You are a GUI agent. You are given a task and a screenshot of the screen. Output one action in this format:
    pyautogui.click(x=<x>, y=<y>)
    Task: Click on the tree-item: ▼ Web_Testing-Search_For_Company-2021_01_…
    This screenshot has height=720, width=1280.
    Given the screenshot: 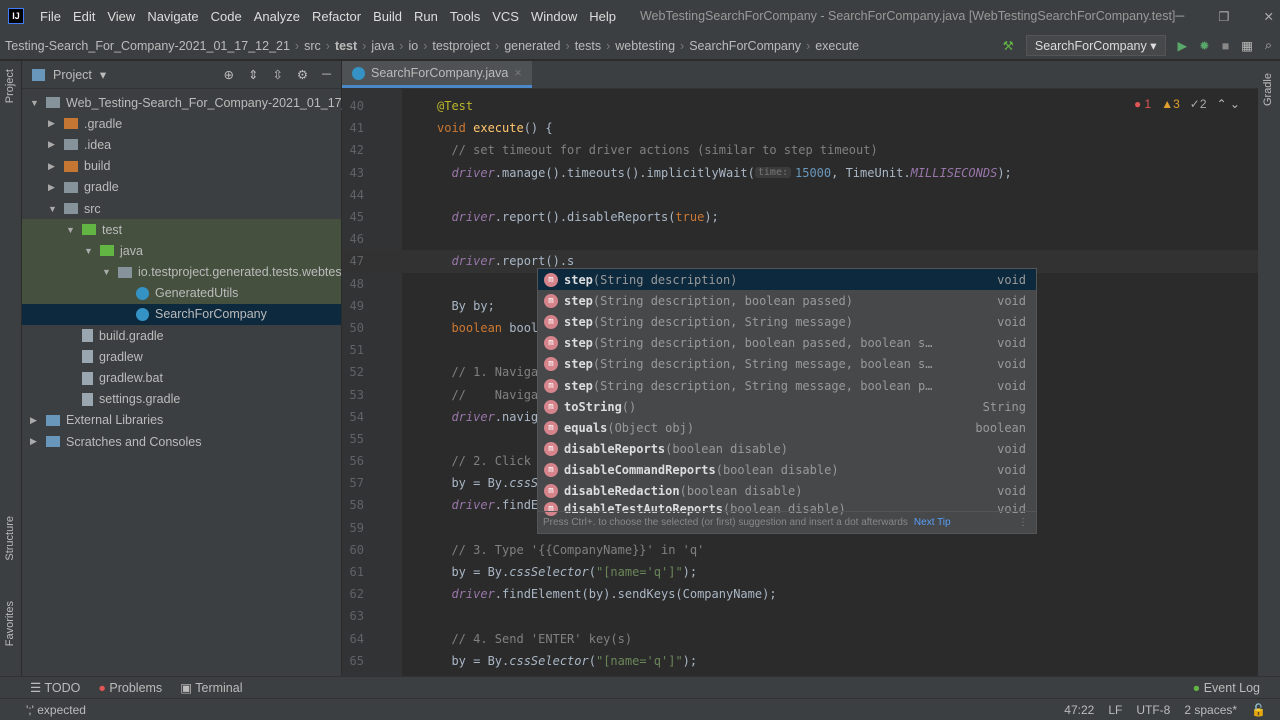 What is the action you would take?
    pyautogui.click(x=195, y=102)
    